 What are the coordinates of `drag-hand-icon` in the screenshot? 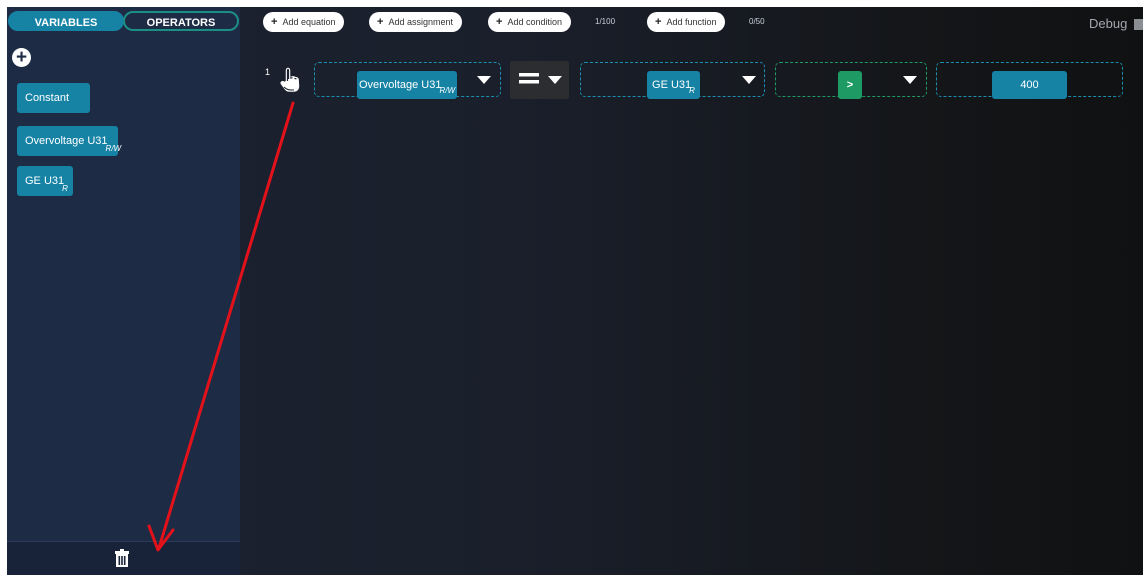 It's located at (290, 80).